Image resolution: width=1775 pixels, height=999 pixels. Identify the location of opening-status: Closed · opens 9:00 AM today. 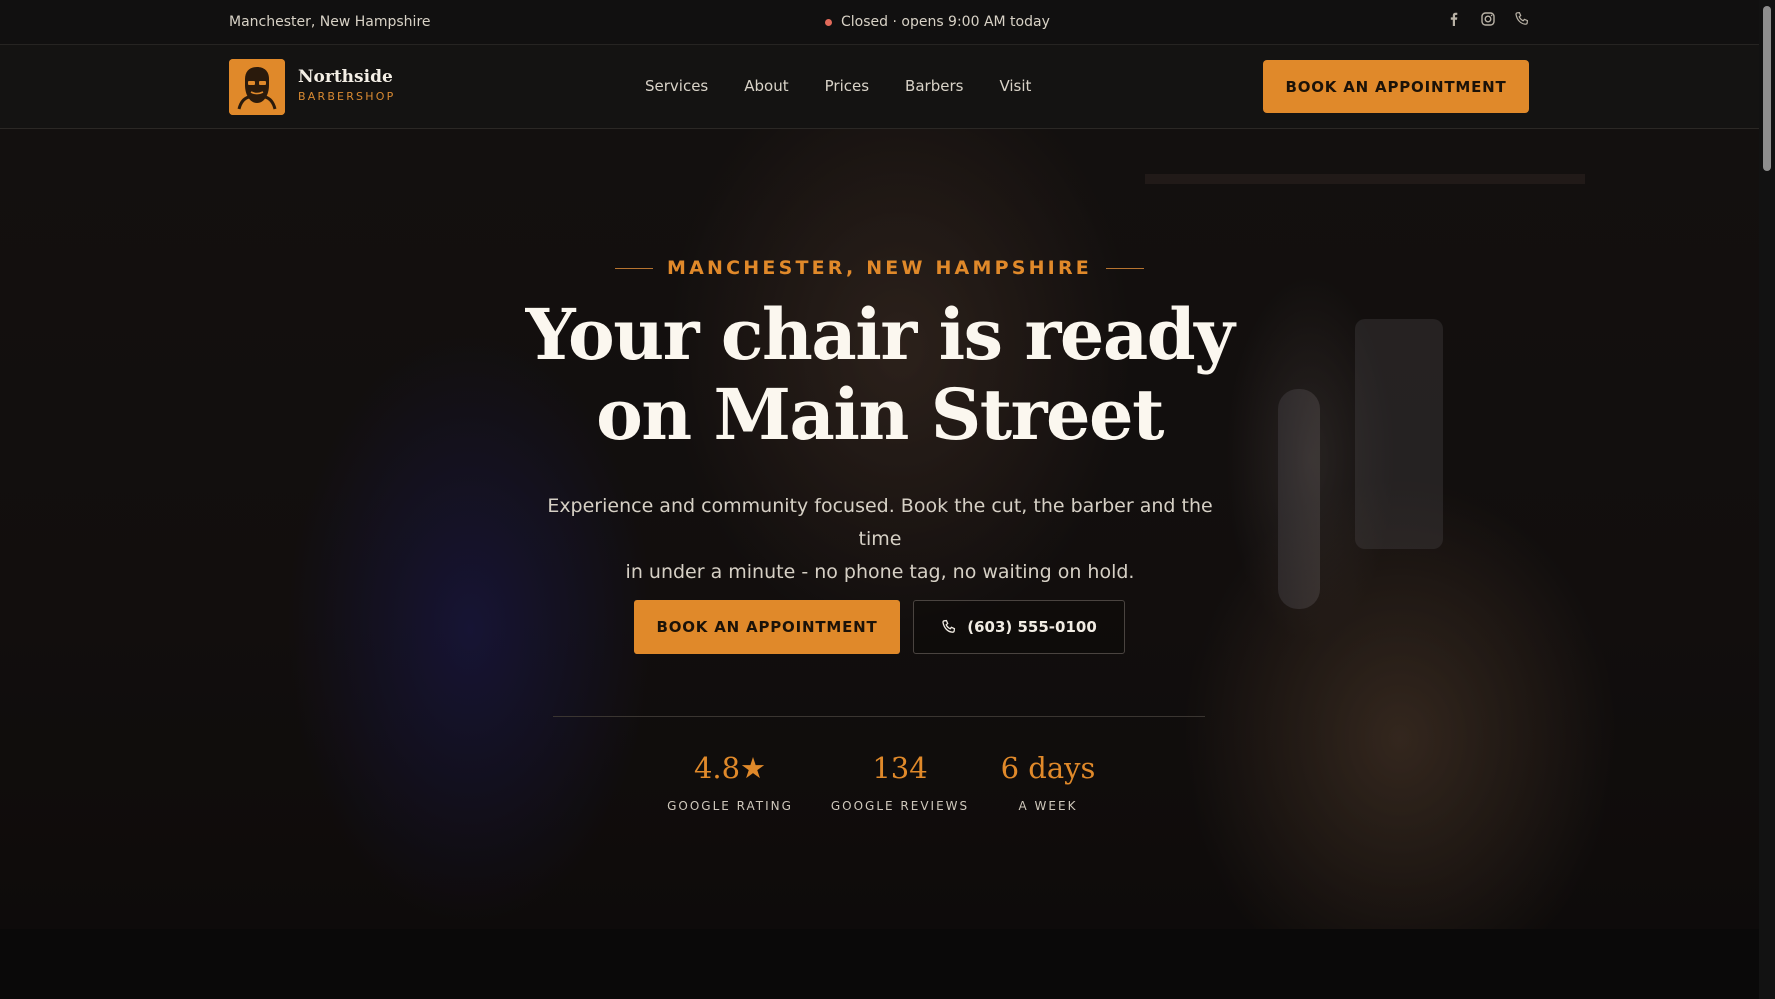
(937, 22).